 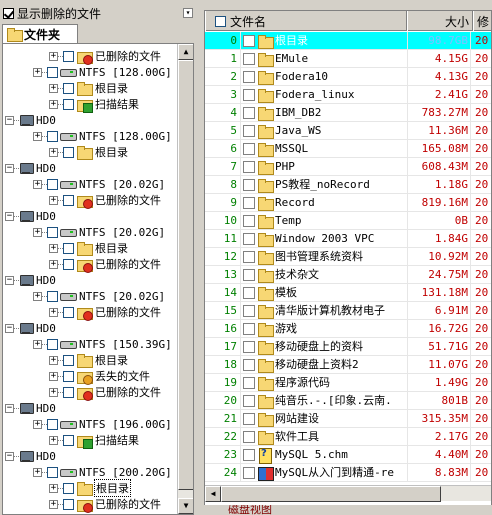 What do you see at coordinates (348, 113) in the screenshot?
I see `table-row: 4 IBM_DB2 783.27M 20` at bounding box center [348, 113].